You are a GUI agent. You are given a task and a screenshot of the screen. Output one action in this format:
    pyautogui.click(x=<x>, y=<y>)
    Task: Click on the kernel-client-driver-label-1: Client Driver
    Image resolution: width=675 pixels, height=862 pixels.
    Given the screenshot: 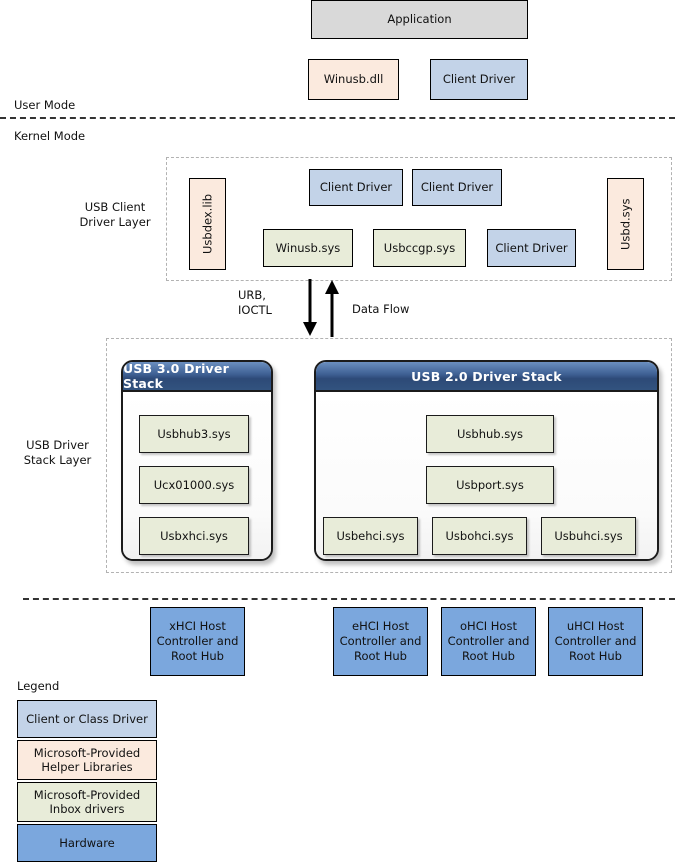 What is the action you would take?
    pyautogui.click(x=356, y=187)
    